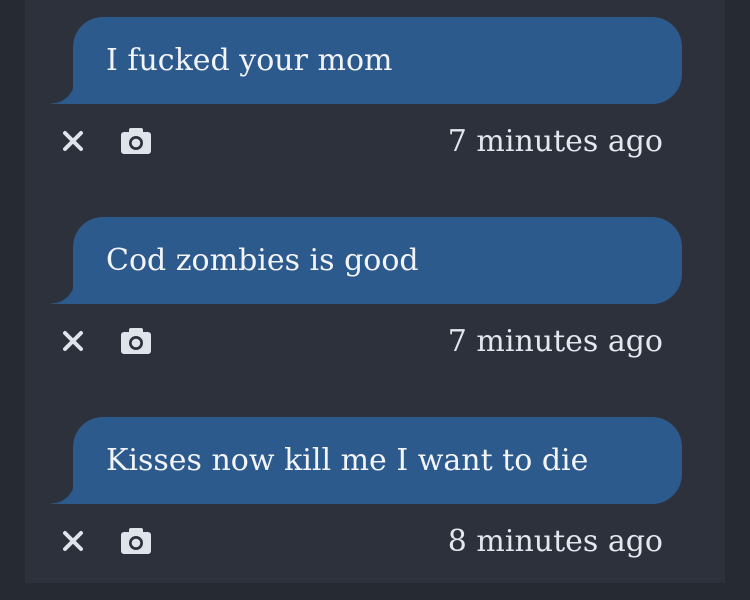  I want to click on message-bubble: Cod zombies is good, so click(377, 260).